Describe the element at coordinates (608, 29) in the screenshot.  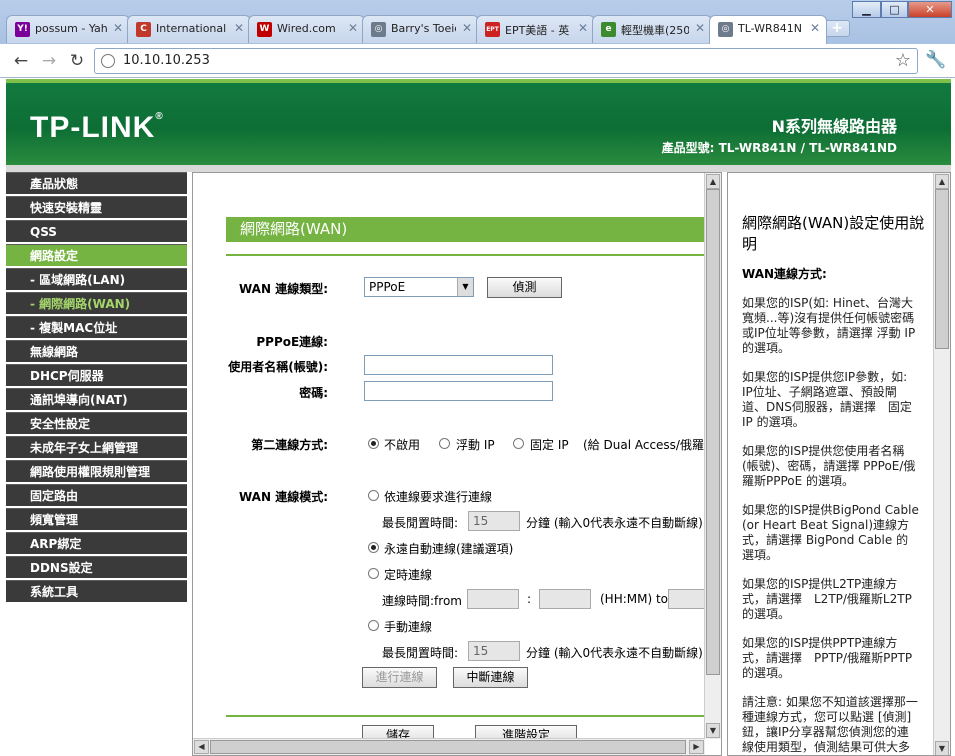
I see `green-icon: e` at that location.